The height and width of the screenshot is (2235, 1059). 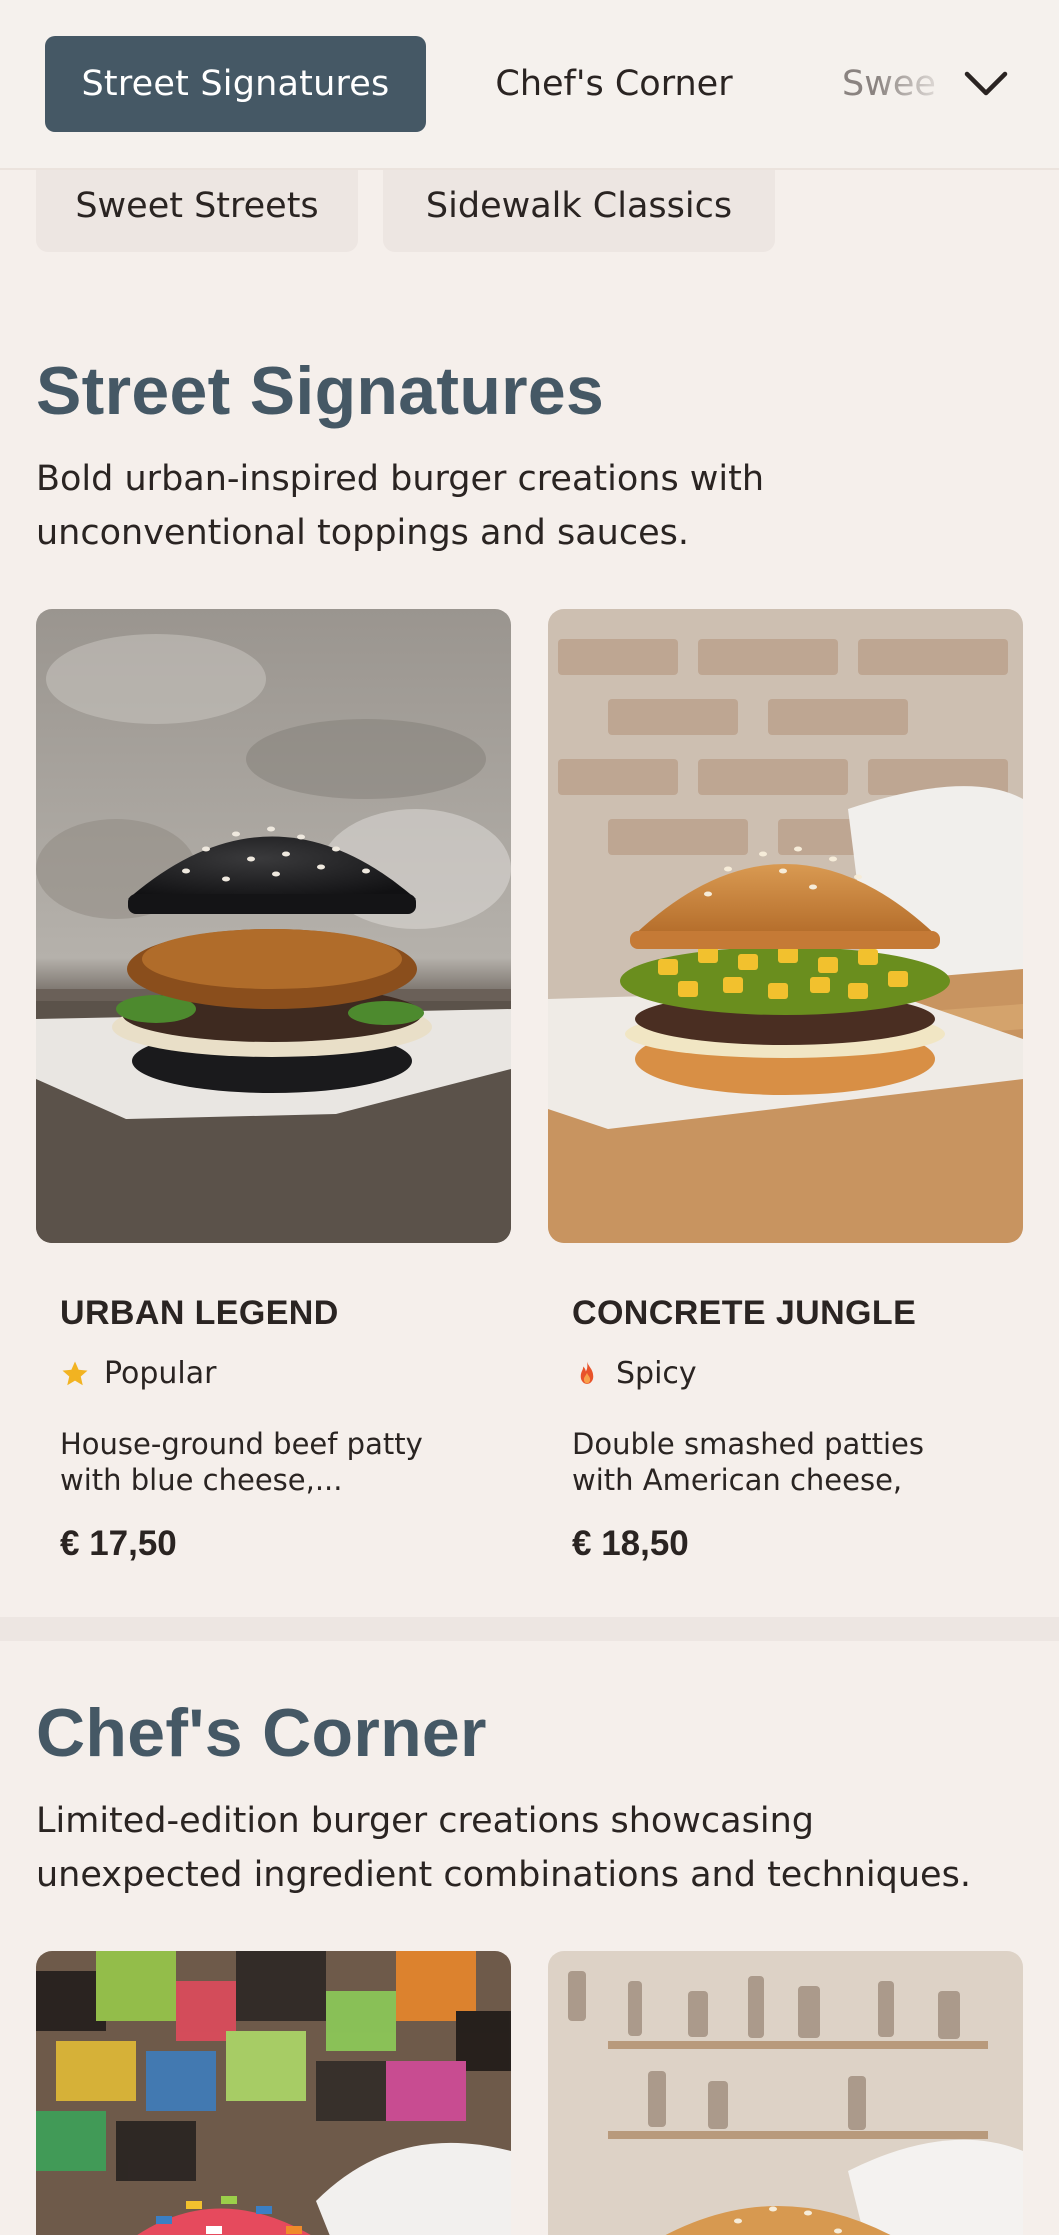 What do you see at coordinates (656, 1373) in the screenshot?
I see `badge-label: Spicy` at bounding box center [656, 1373].